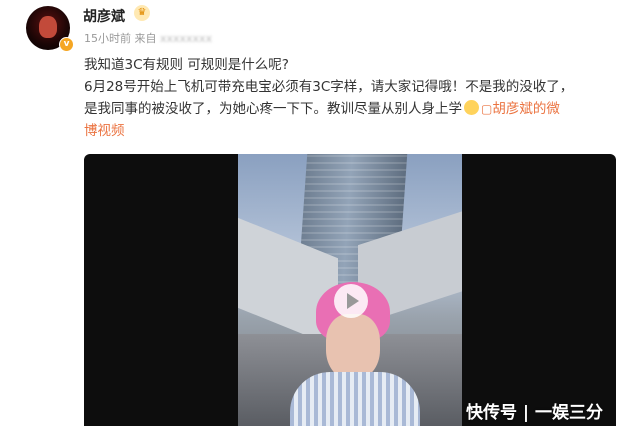  I want to click on post-source: xxxxxxxx, so click(186, 38).